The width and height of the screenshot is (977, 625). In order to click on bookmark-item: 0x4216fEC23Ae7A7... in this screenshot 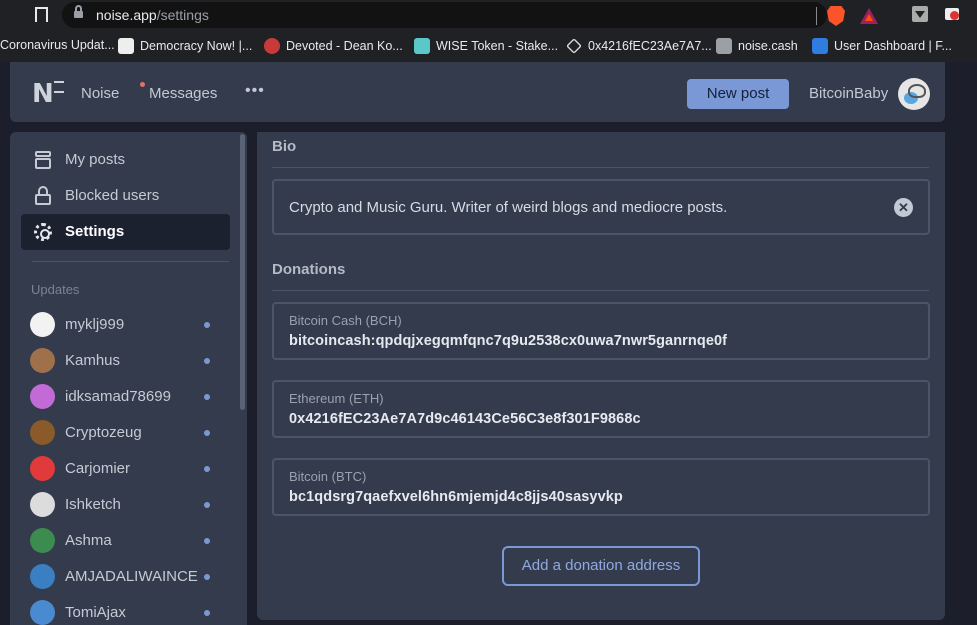, I will do `click(639, 46)`.